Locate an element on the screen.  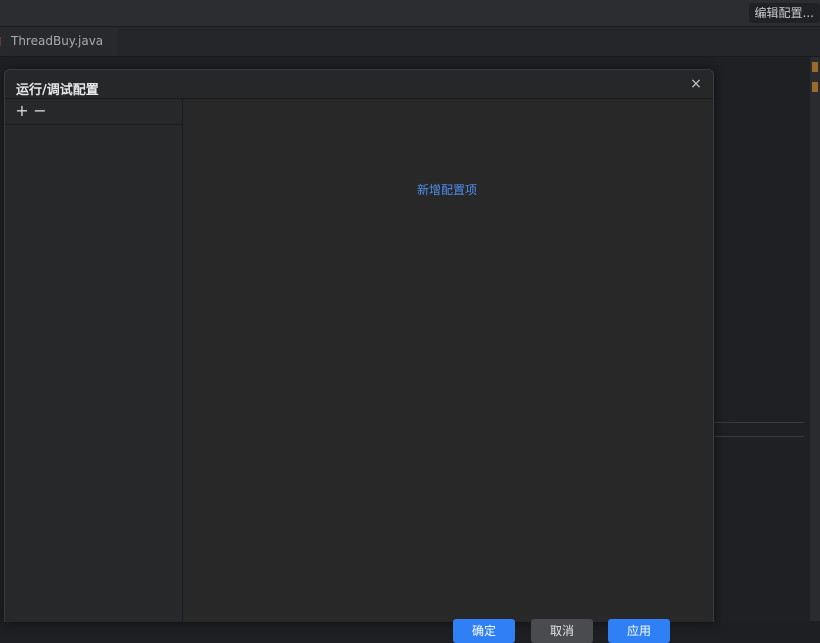
file-tab: J ThreadBuy.java is located at coordinates (59, 41).